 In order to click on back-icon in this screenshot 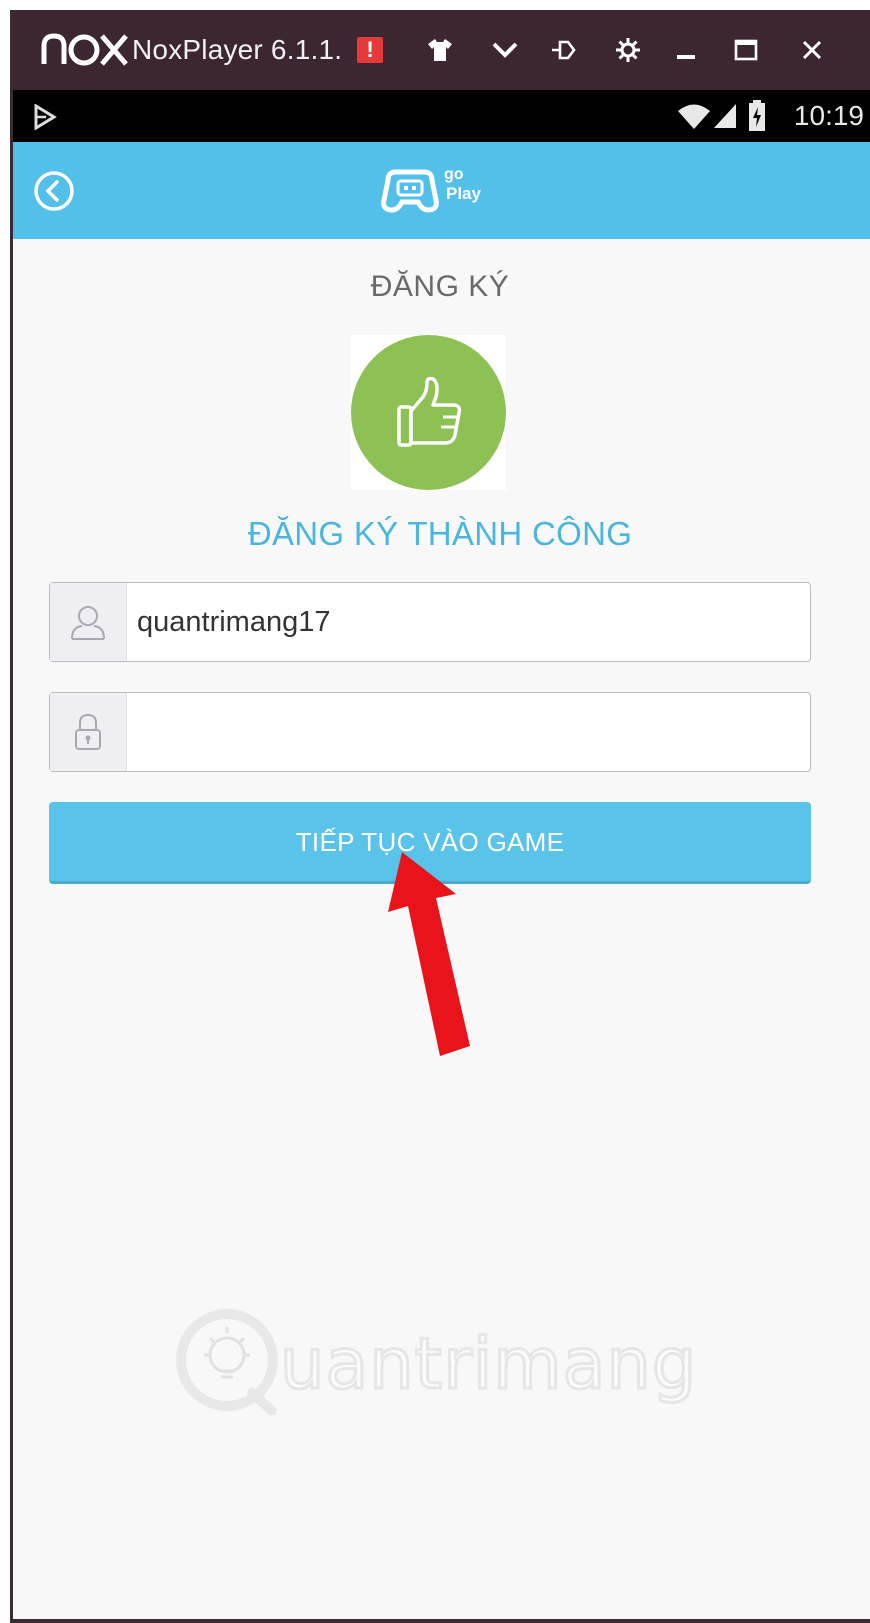, I will do `click(54, 191)`.